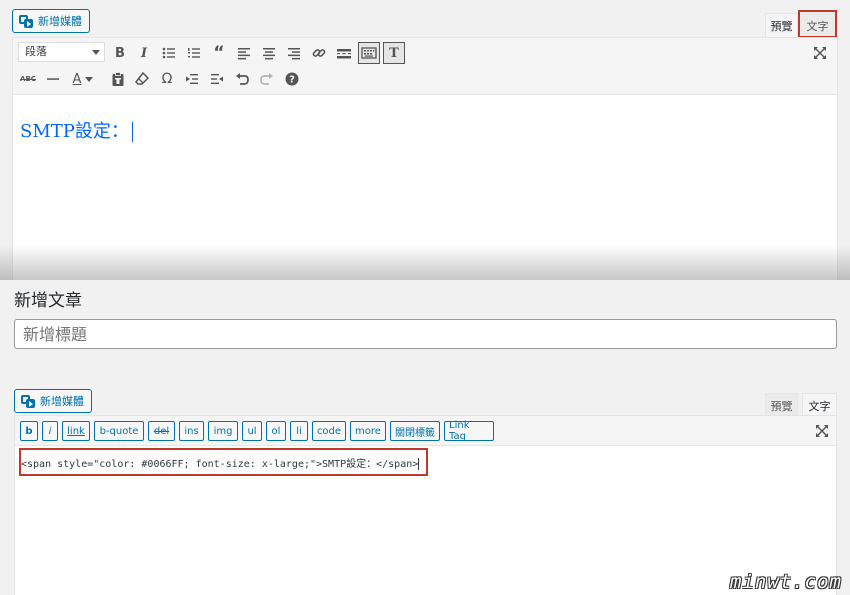 This screenshot has height=595, width=850. What do you see at coordinates (167, 79) in the screenshot?
I see `special-character-icon: Ω` at bounding box center [167, 79].